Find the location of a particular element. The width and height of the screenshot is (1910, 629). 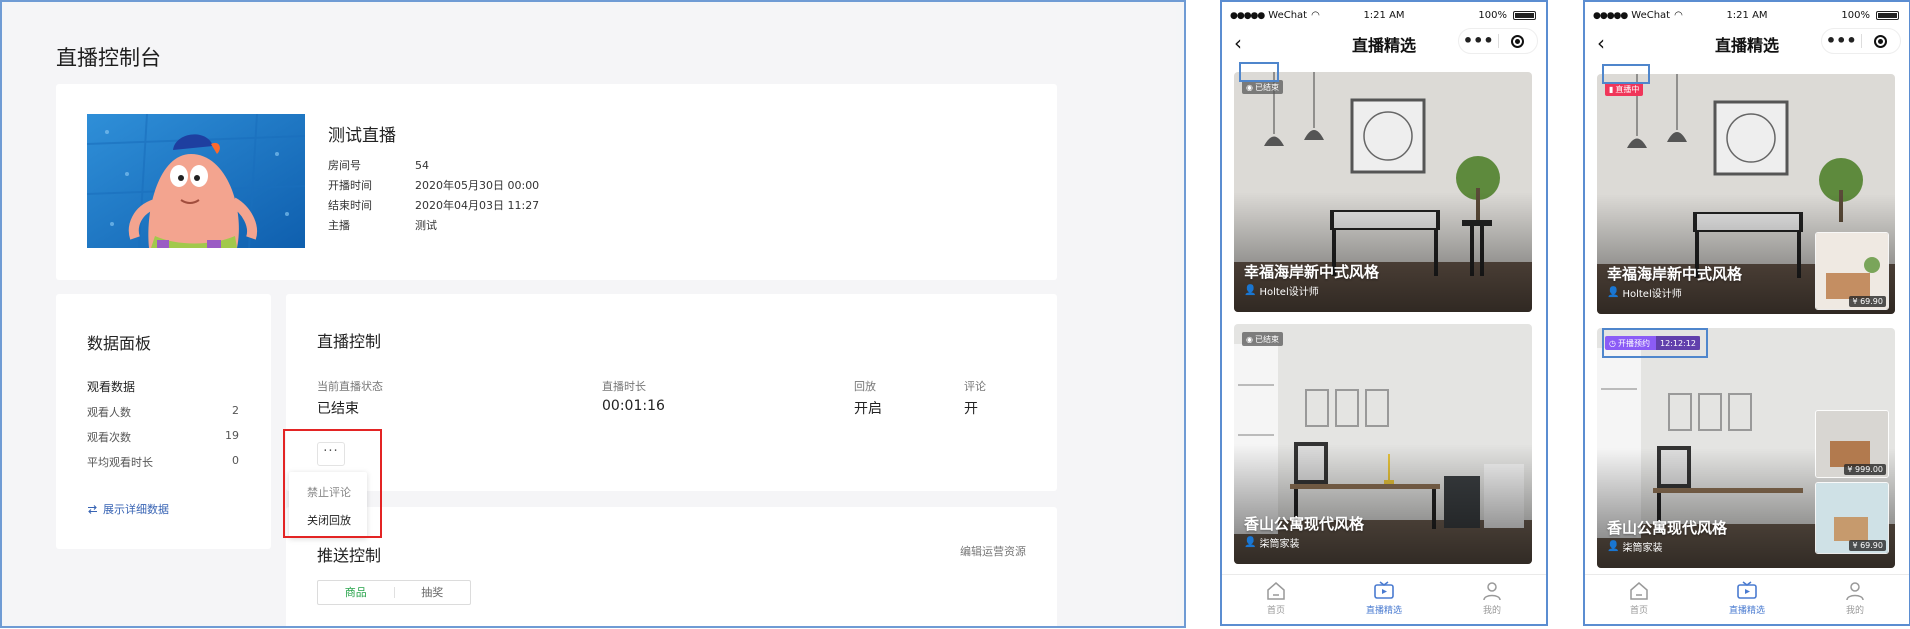

stat-value: 0 is located at coordinates (235, 460).